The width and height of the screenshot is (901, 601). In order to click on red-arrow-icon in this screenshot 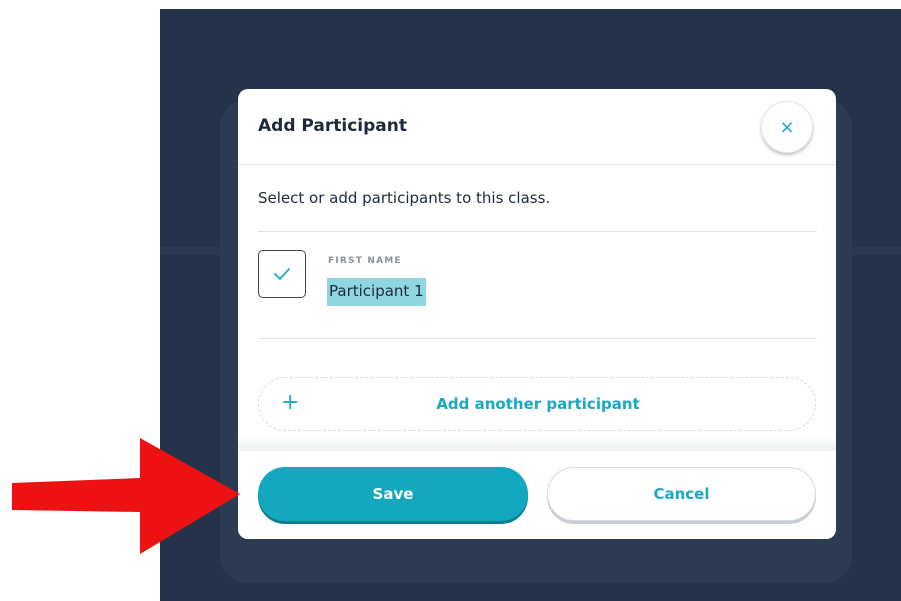, I will do `click(126, 496)`.